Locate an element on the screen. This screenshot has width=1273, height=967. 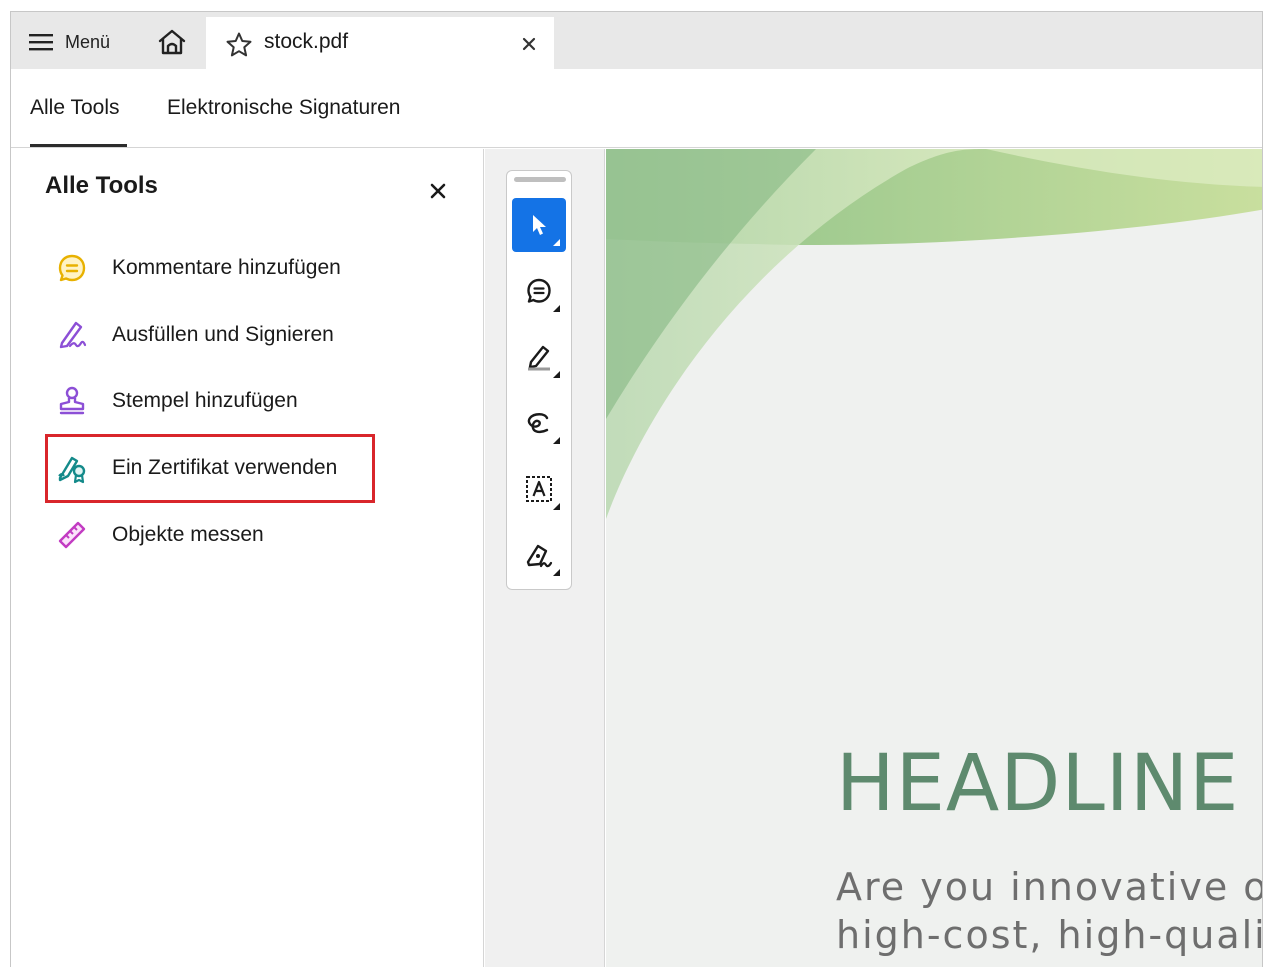
select-tool-button is located at coordinates (539, 225).